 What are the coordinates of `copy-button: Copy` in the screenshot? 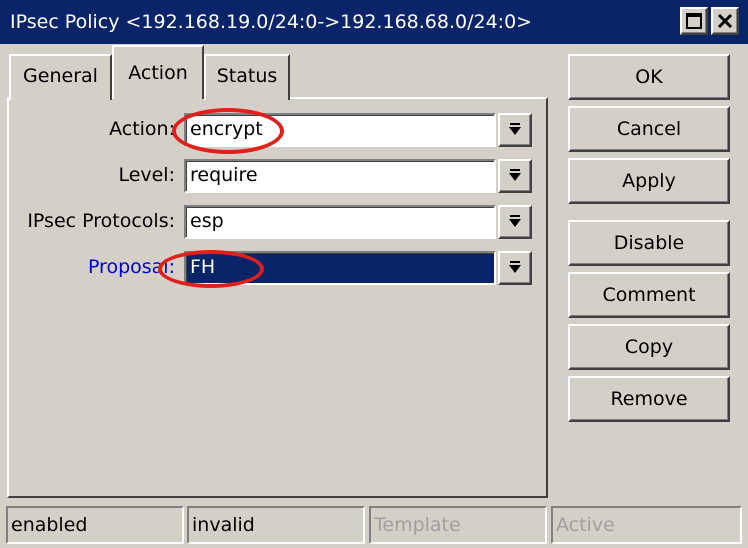 It's located at (649, 347).